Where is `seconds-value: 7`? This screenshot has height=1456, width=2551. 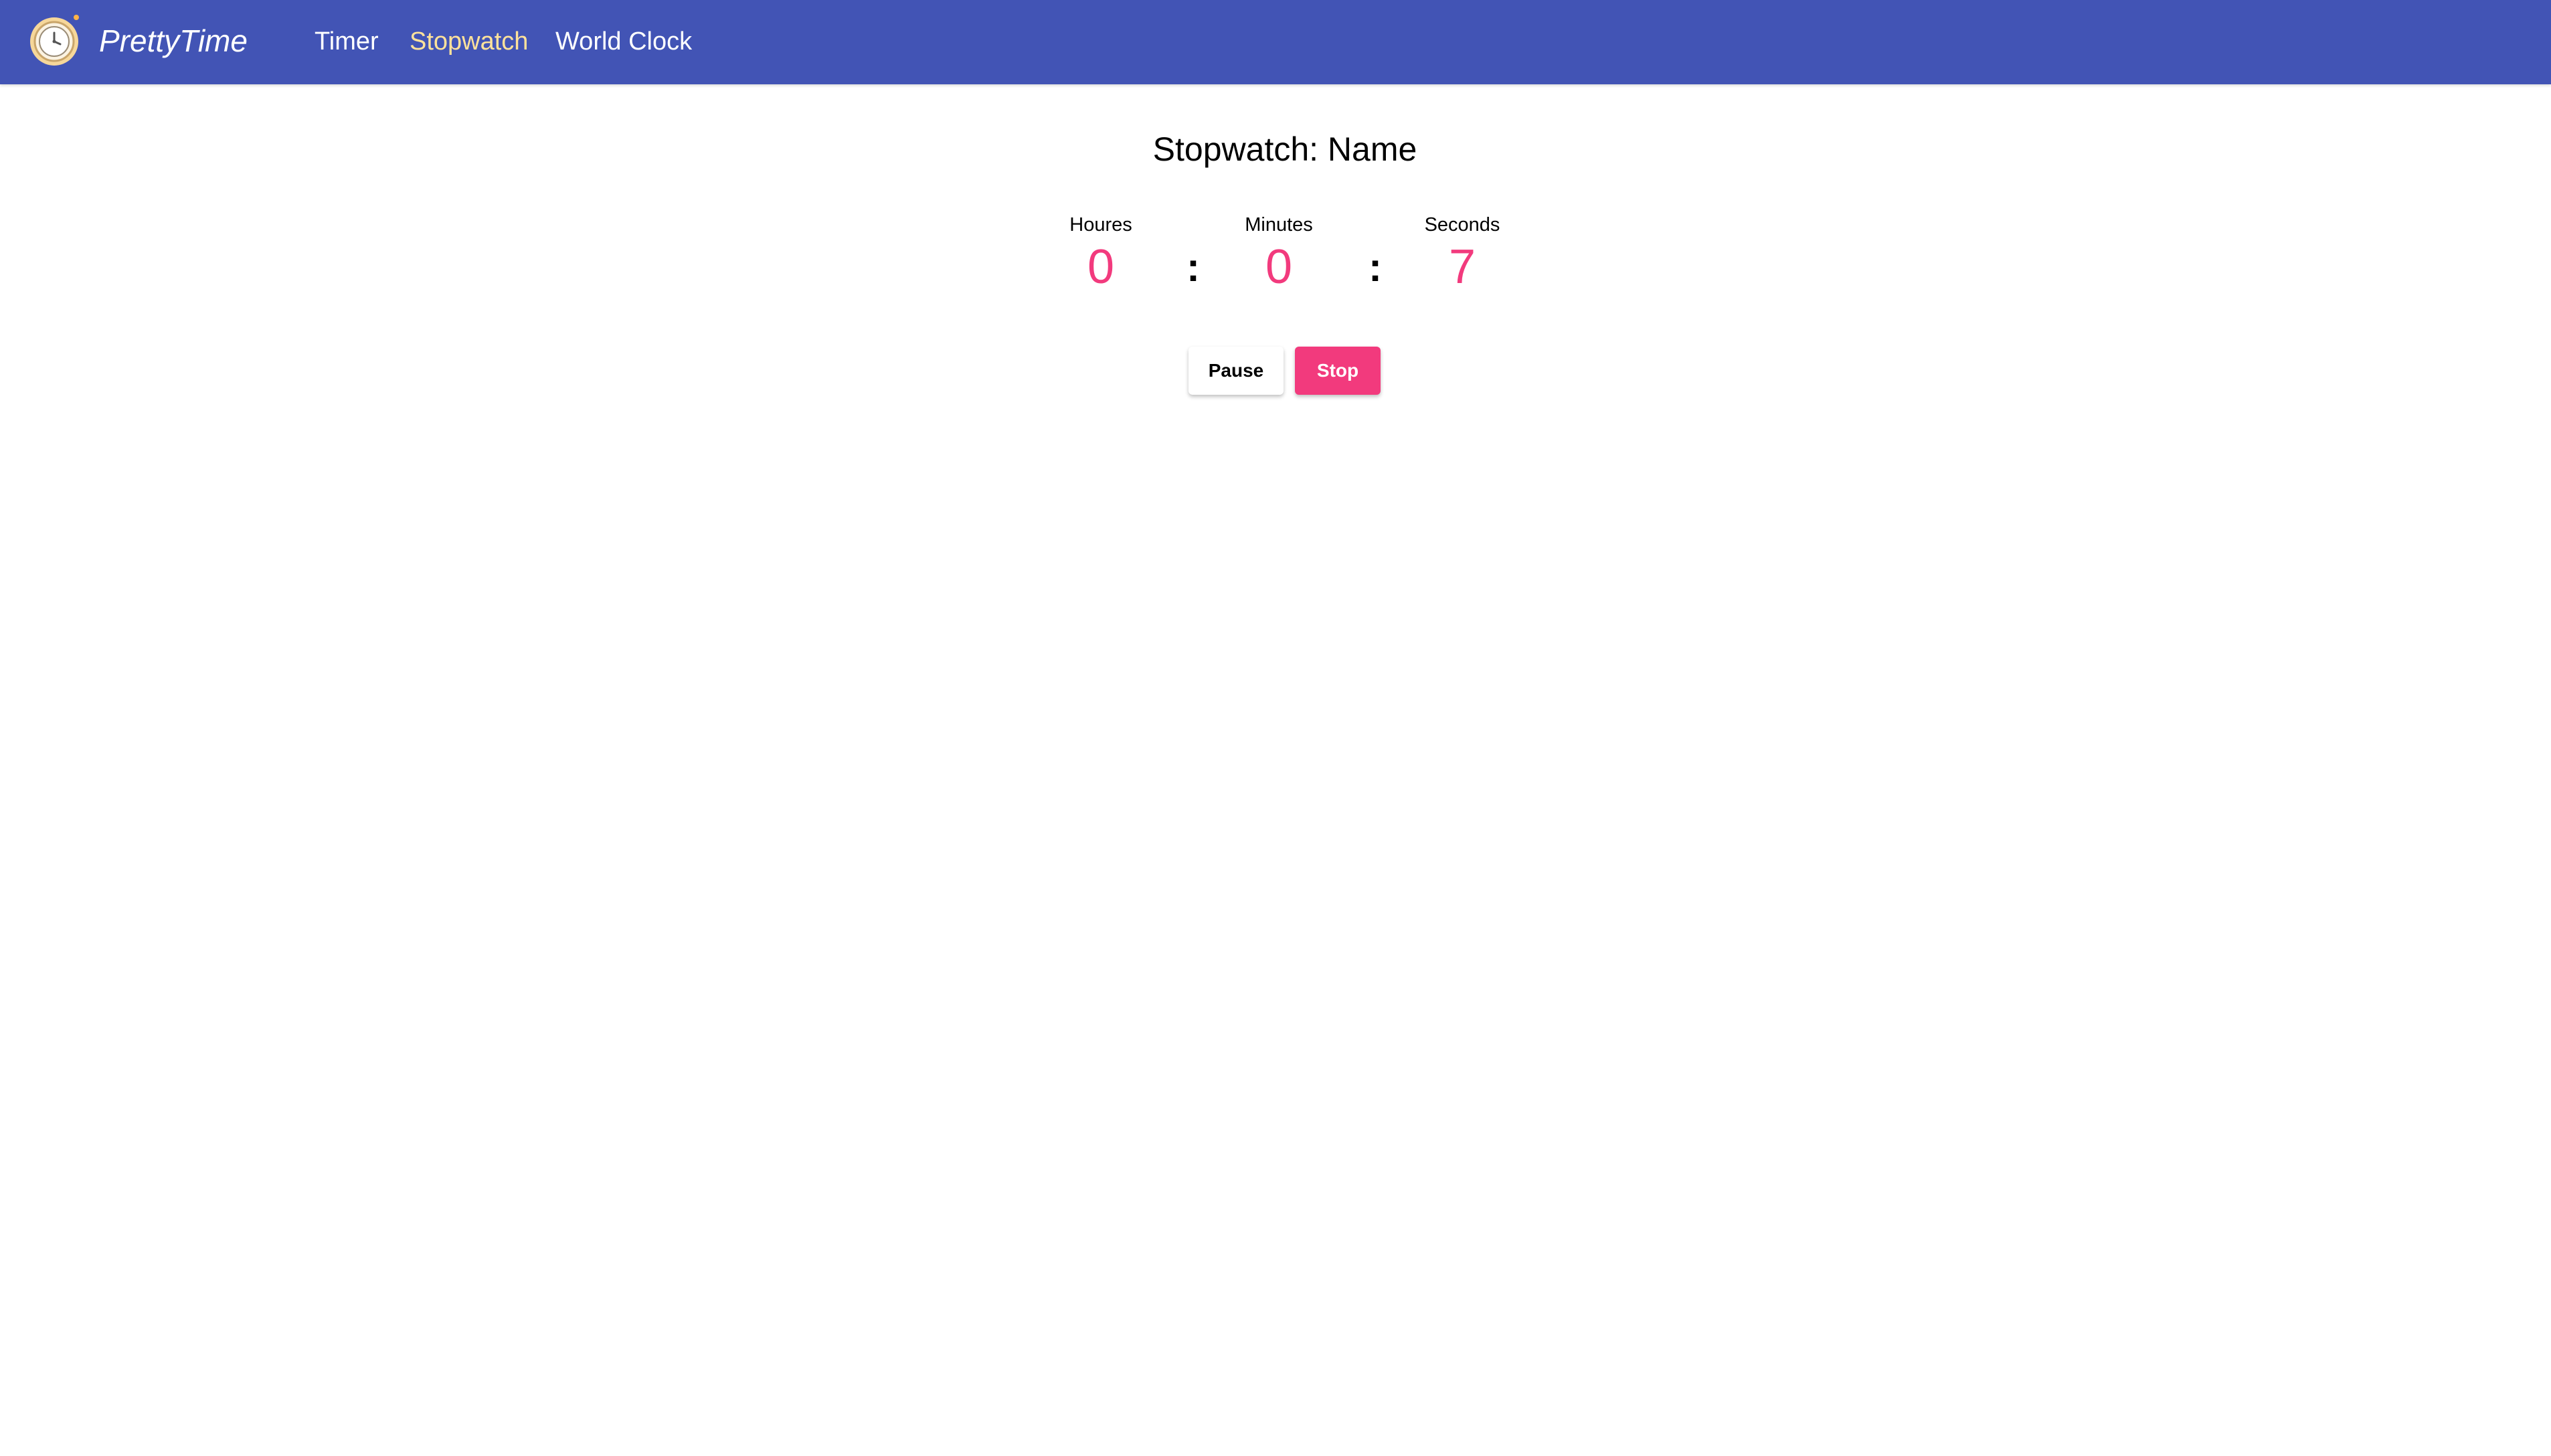
seconds-value: 7 is located at coordinates (1462, 267).